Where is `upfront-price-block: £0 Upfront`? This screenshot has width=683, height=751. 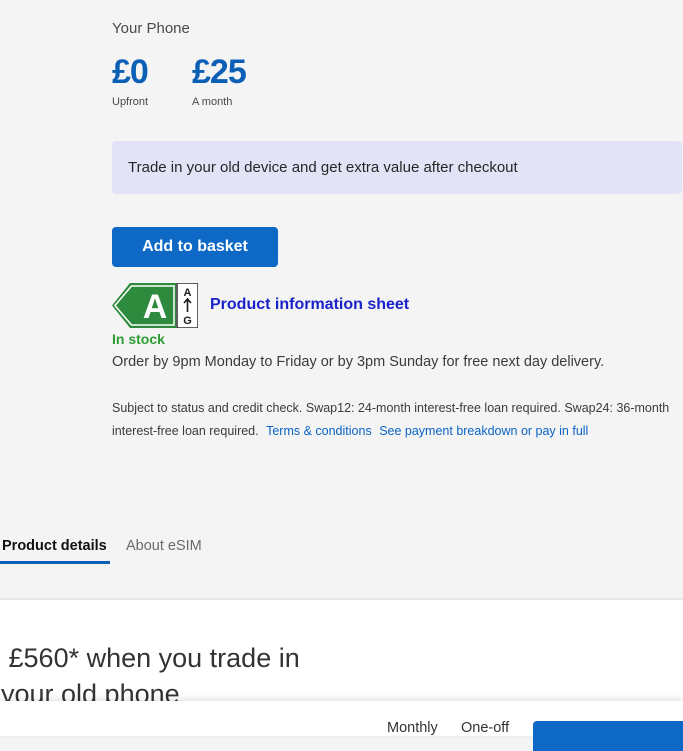
upfront-price-block: £0 Upfront is located at coordinates (130, 80).